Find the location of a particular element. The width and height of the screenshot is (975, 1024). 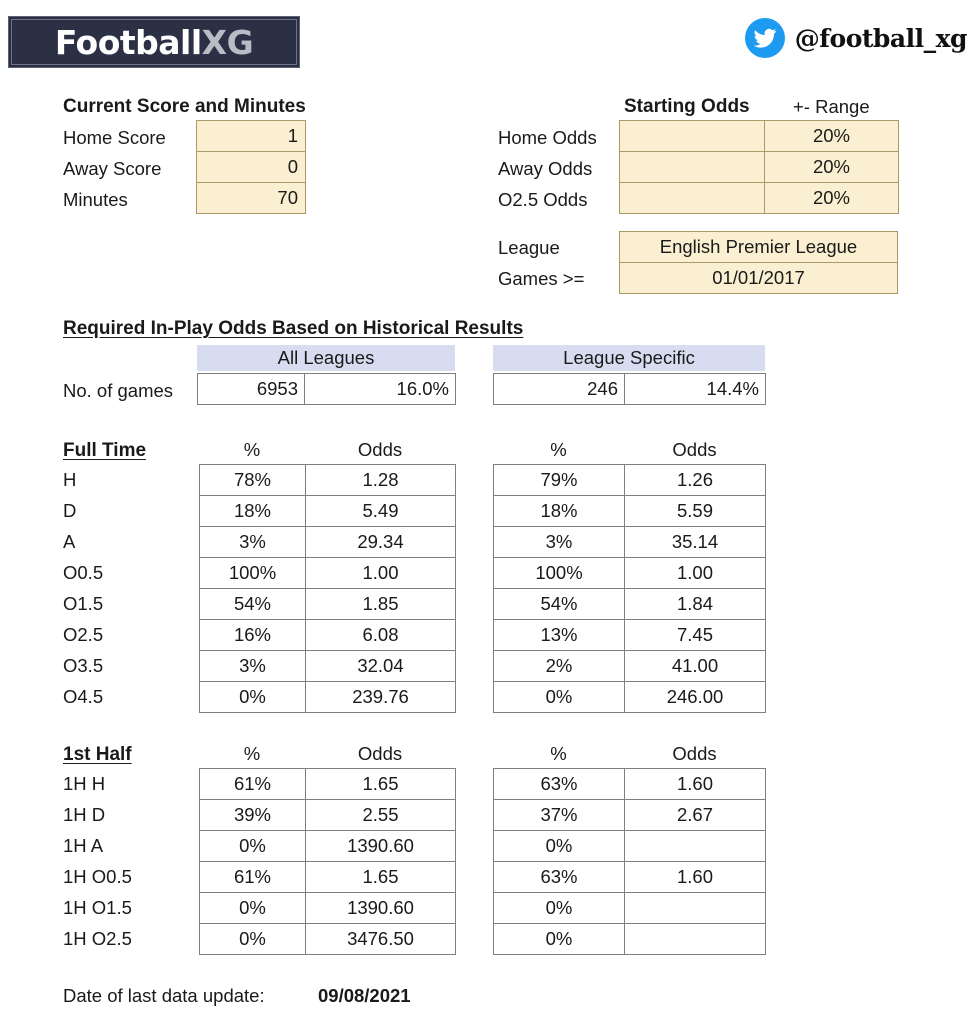

cell-odds: 1390.60 is located at coordinates (380, 846).